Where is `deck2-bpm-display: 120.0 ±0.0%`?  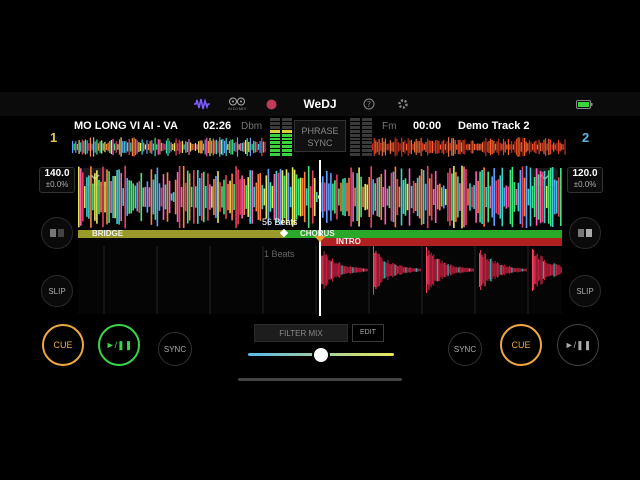
deck2-bpm-display: 120.0 ±0.0% is located at coordinates (585, 180).